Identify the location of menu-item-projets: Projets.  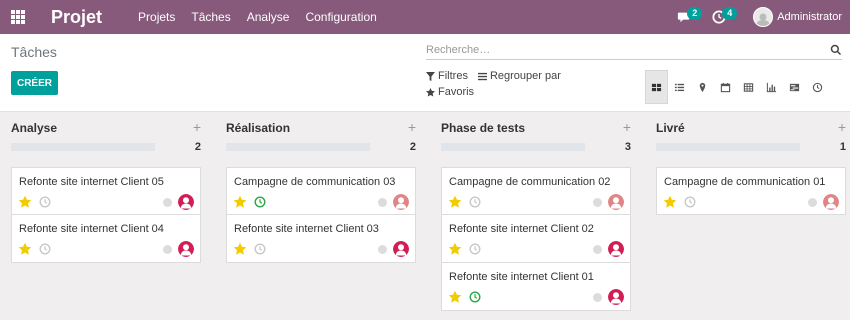
(156, 17).